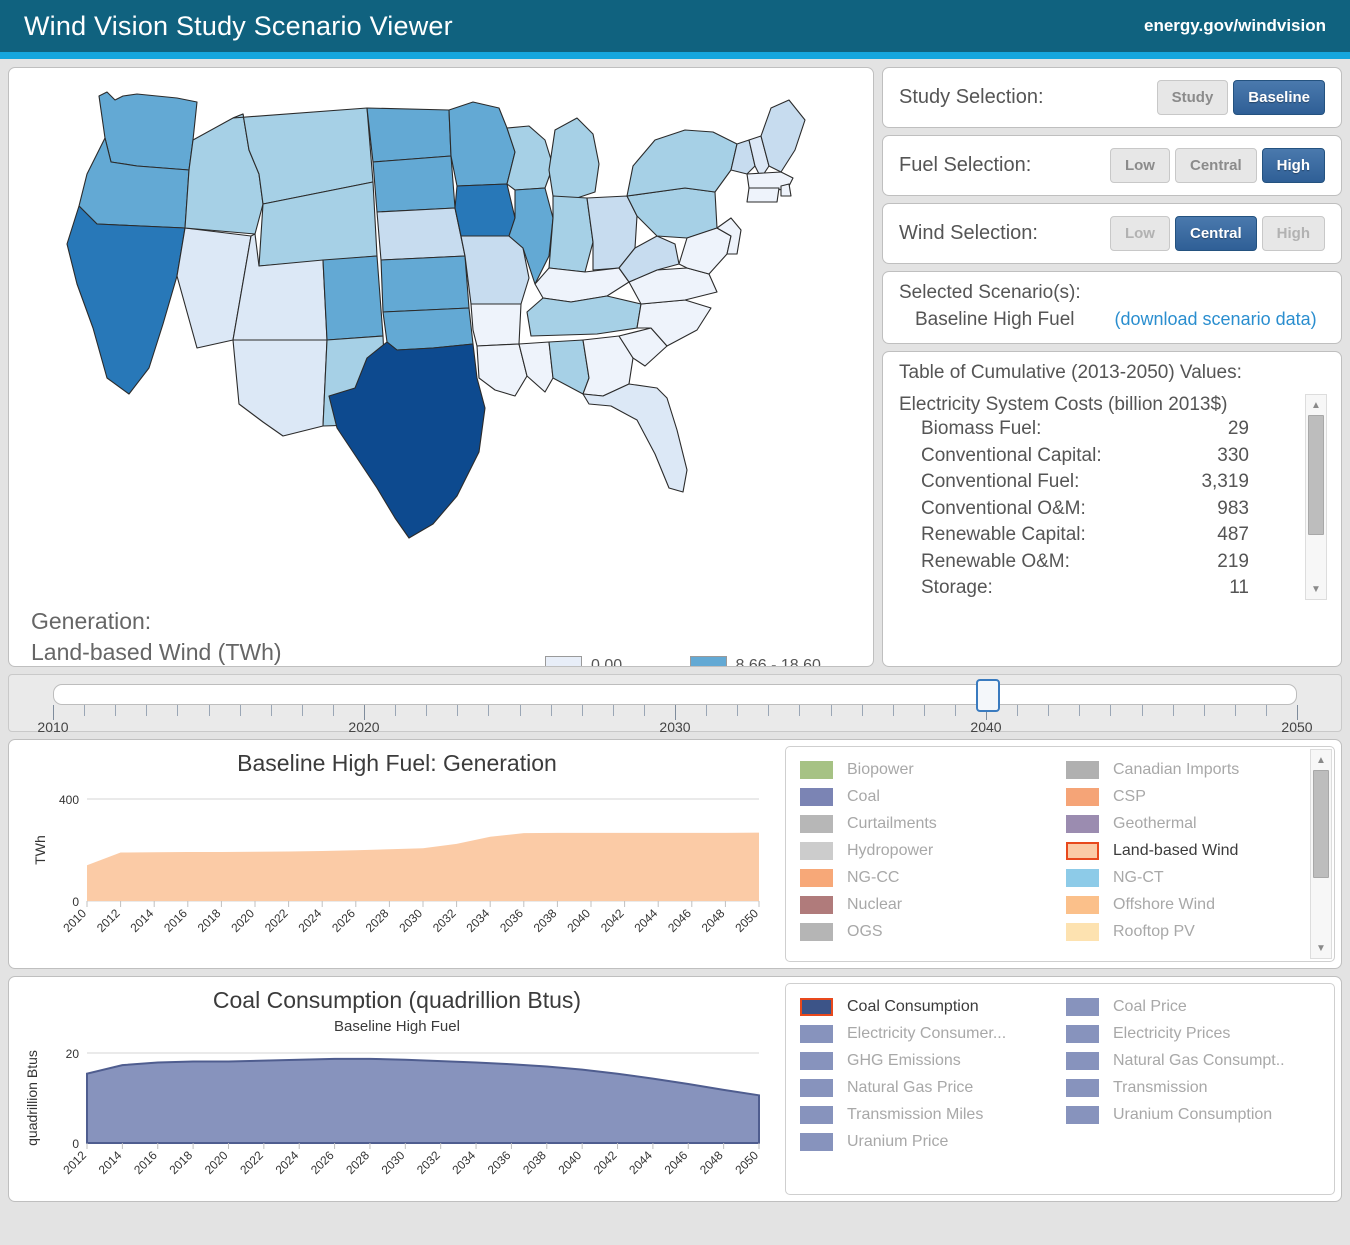 The width and height of the screenshot is (1350, 1245). Describe the element at coordinates (929, 877) in the screenshot. I see `legend-item: NG-CC` at that location.